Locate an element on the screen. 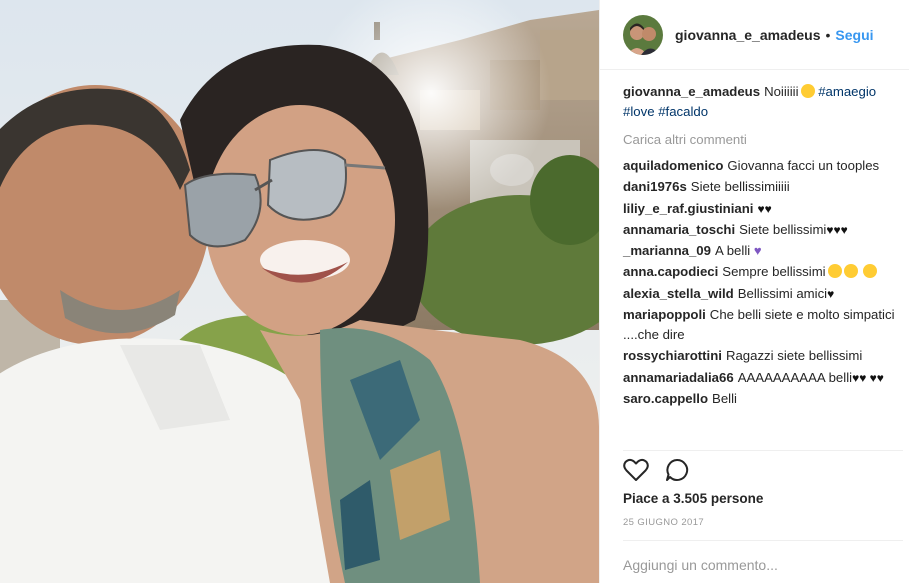 The image size is (909, 583). header-username: giovanna_e_amadeus is located at coordinates (748, 35).